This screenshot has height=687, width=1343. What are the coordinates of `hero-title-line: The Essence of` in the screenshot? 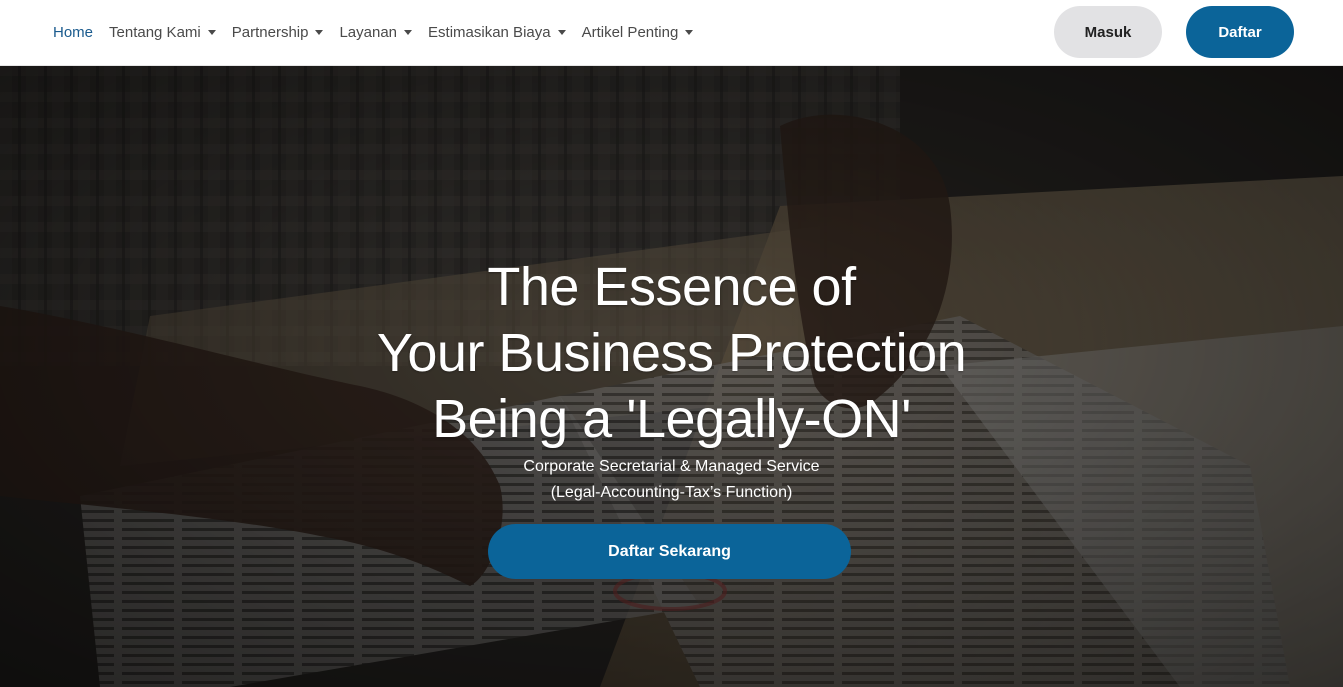 It's located at (671, 287).